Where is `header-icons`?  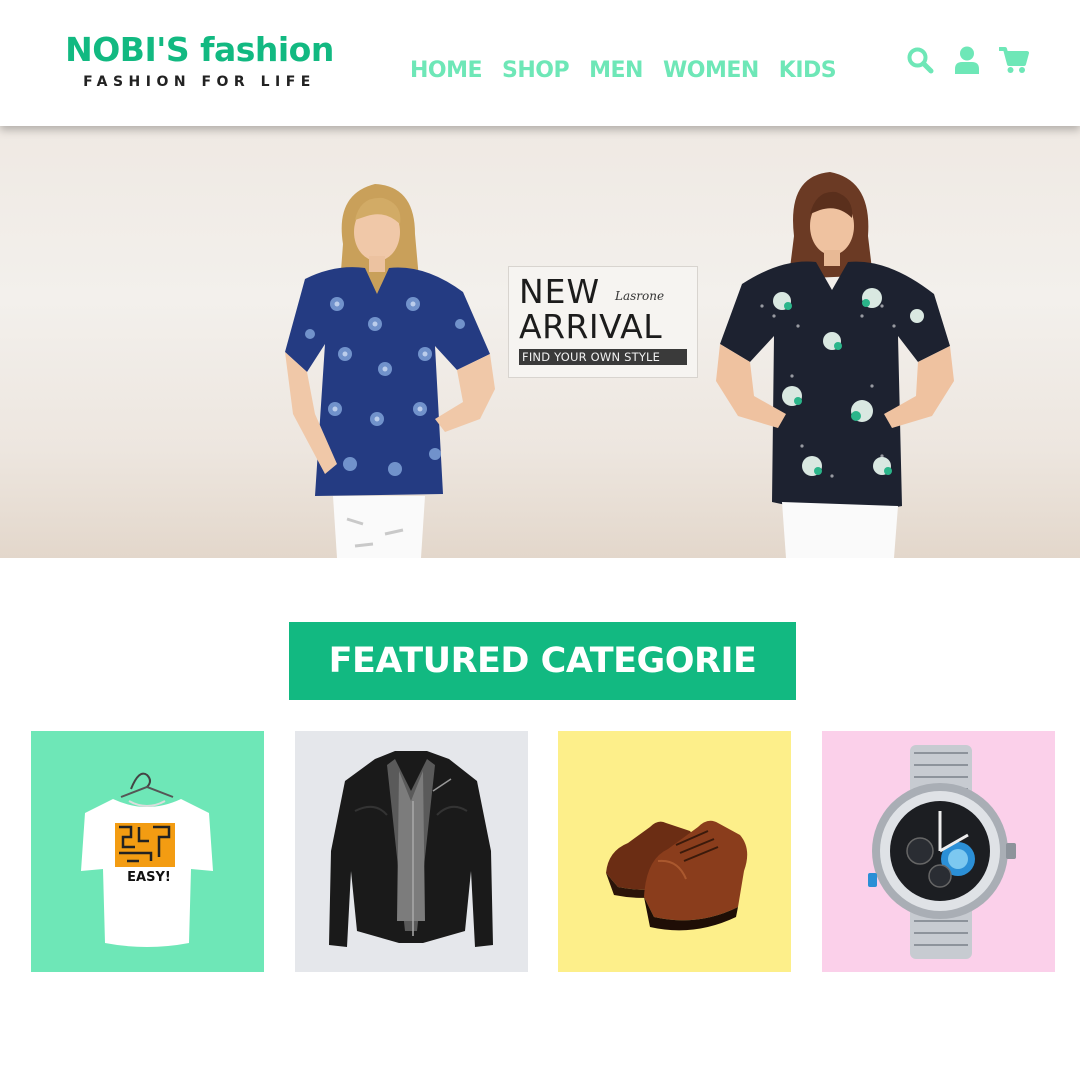
header-icons is located at coordinates (967, 60).